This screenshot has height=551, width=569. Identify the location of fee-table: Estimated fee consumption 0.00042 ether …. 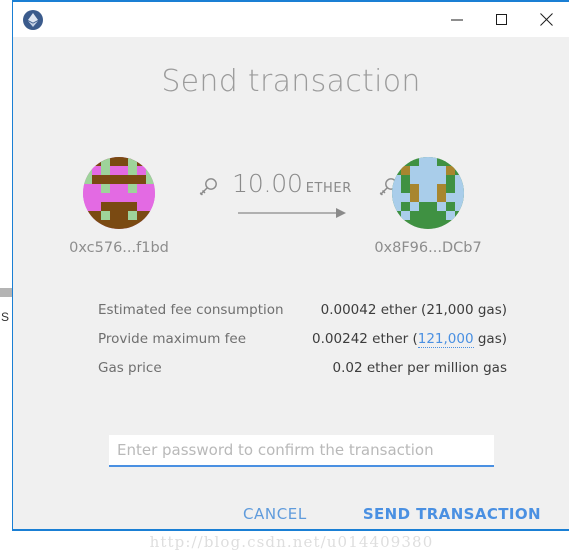
(302, 345).